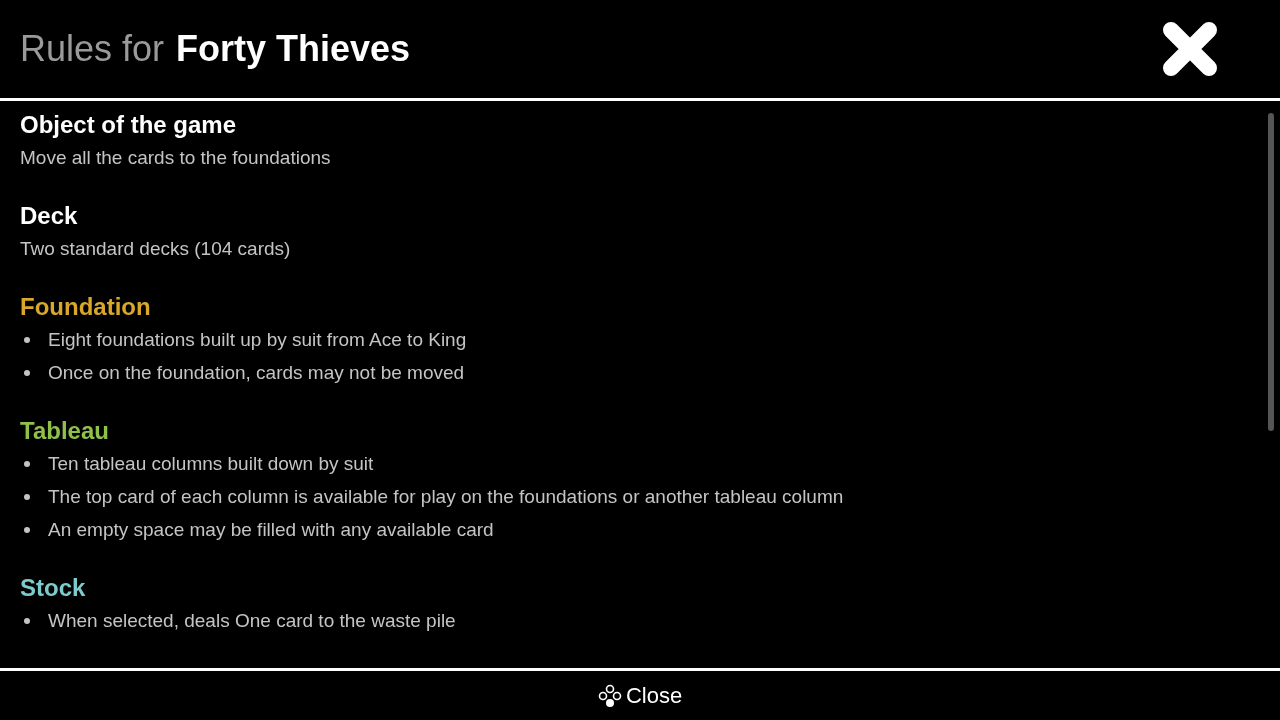 This screenshot has height=720, width=1280. Describe the element at coordinates (53, 588) in the screenshot. I see `section-heading: Stock` at that location.